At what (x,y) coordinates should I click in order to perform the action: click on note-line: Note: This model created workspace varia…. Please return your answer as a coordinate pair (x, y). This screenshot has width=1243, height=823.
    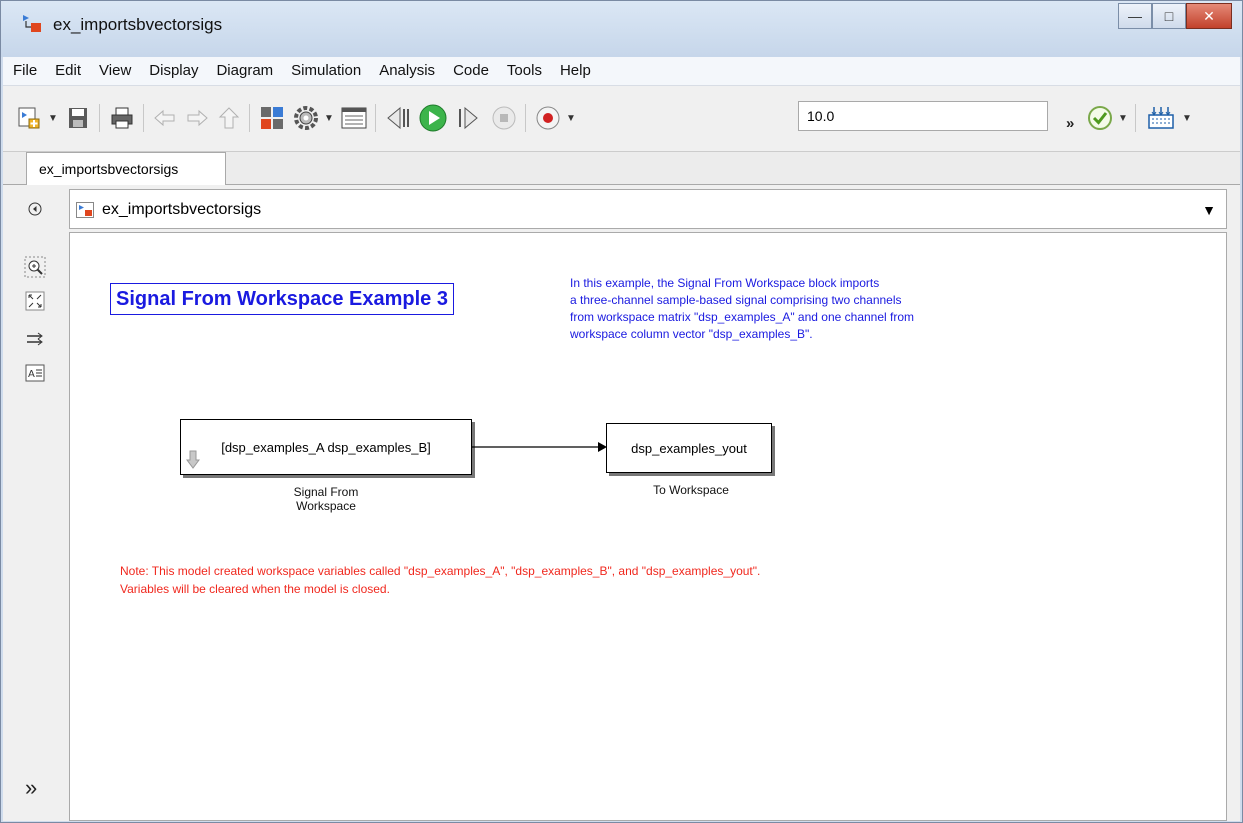
    Looking at the image, I should click on (440, 571).